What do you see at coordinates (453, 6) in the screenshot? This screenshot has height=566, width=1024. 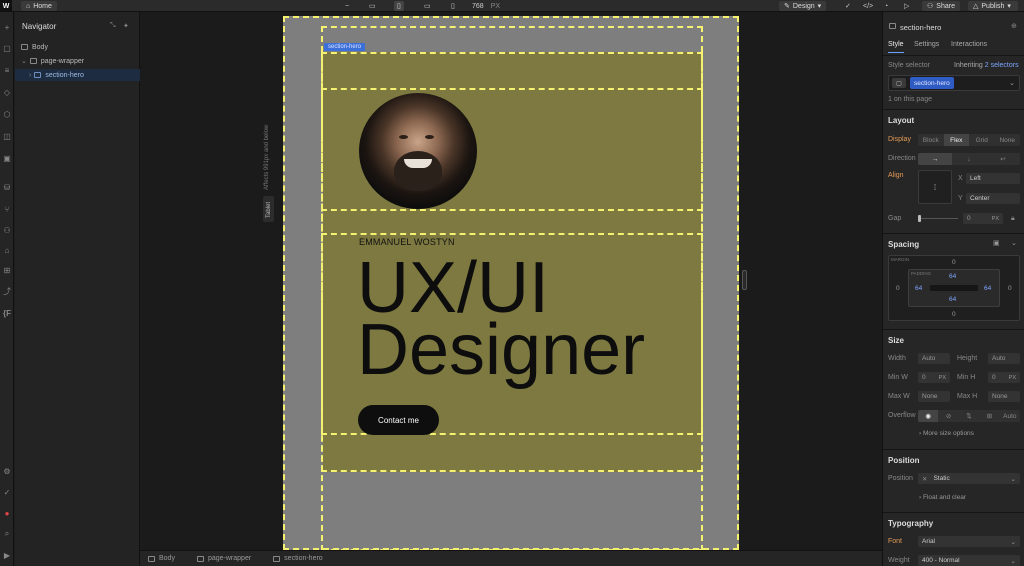 I see `mobile-portrait-icon: ▯` at bounding box center [453, 6].